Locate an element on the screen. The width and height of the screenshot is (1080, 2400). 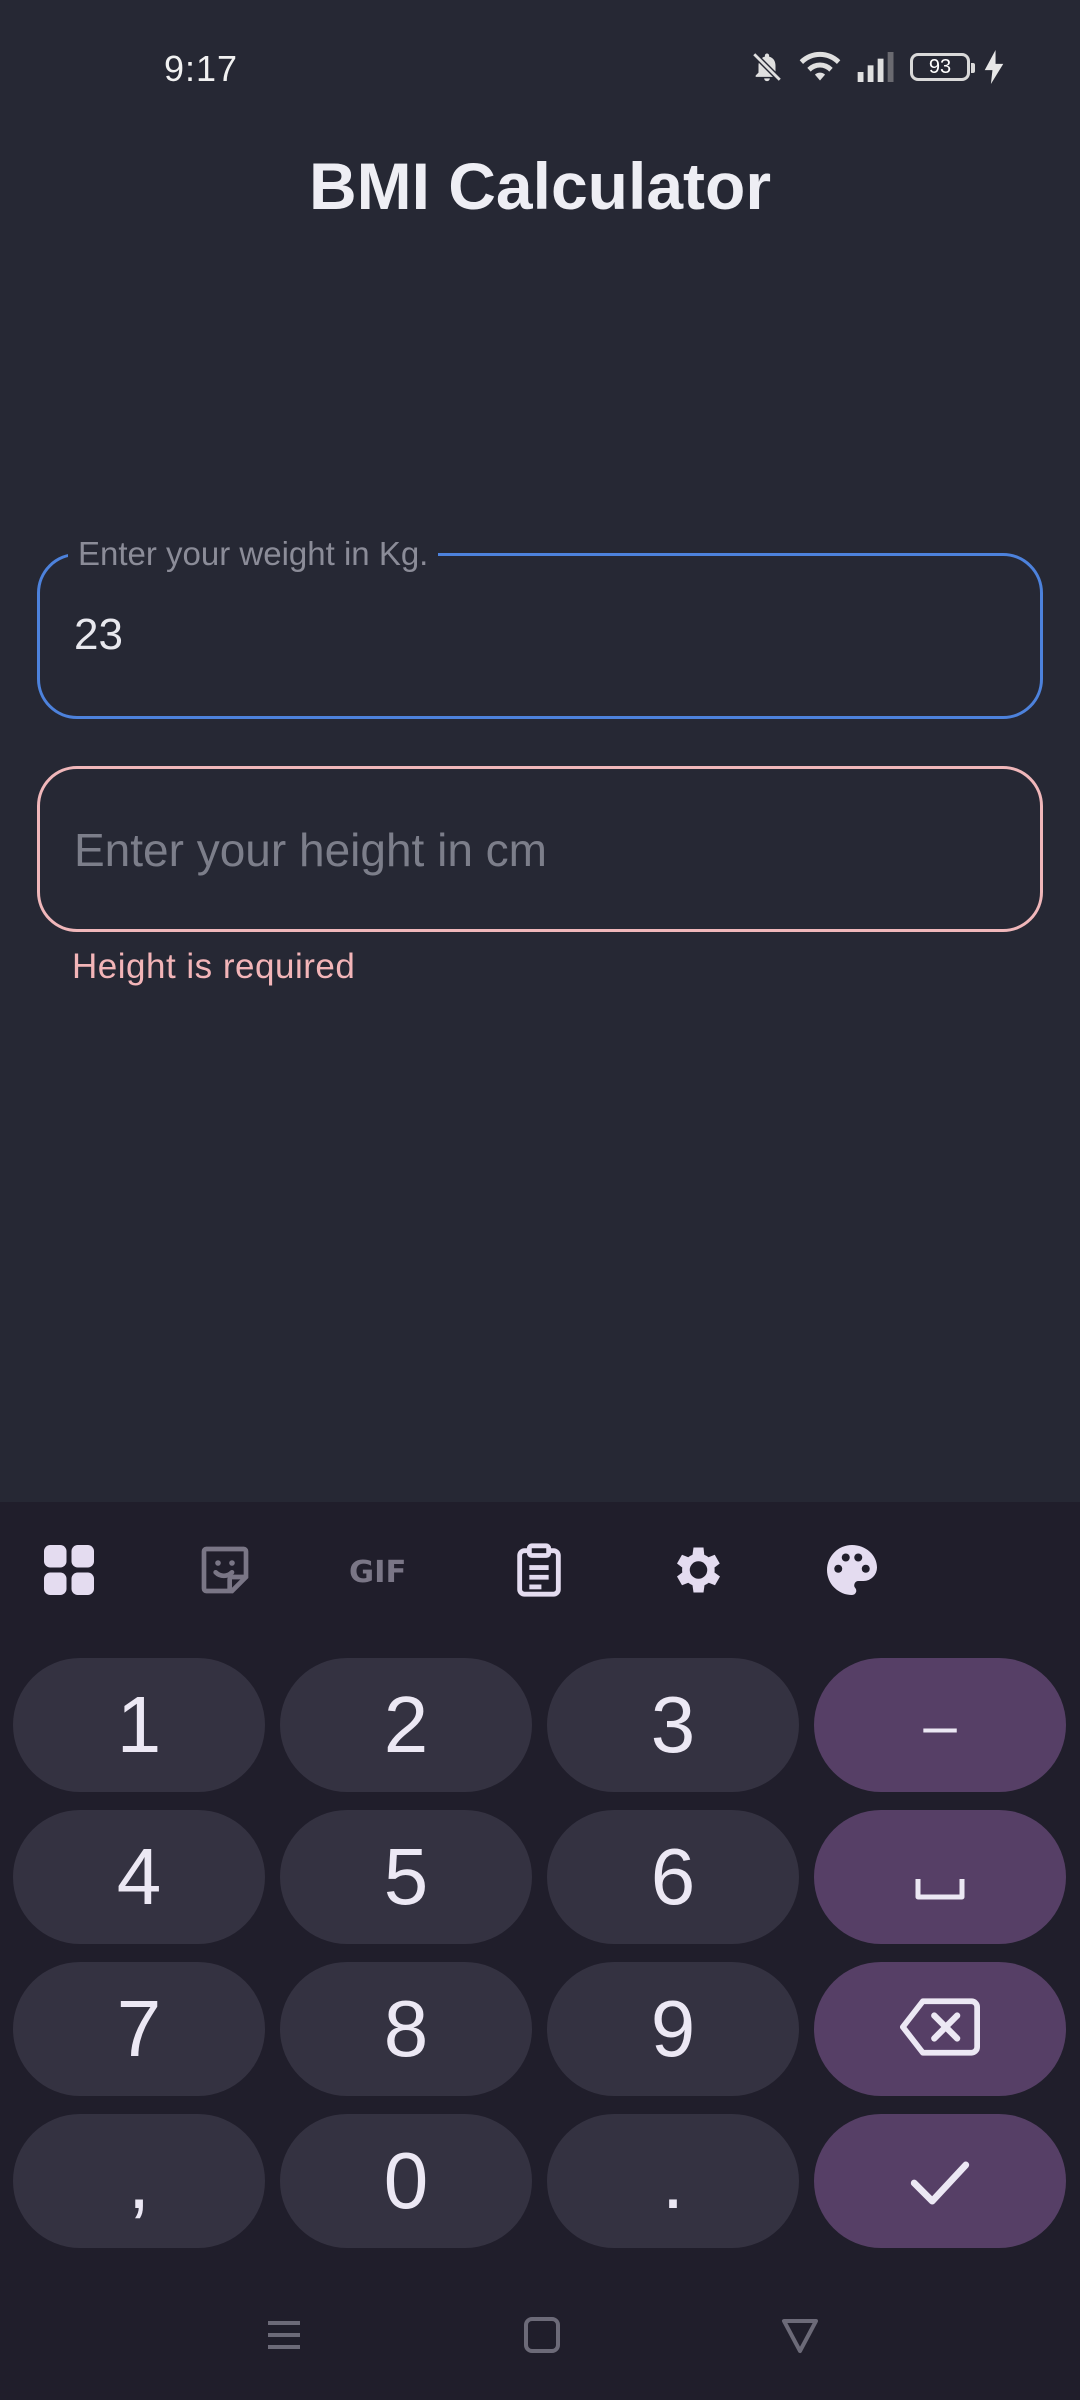
height-field: Enter your height in cm is located at coordinates (540, 849).